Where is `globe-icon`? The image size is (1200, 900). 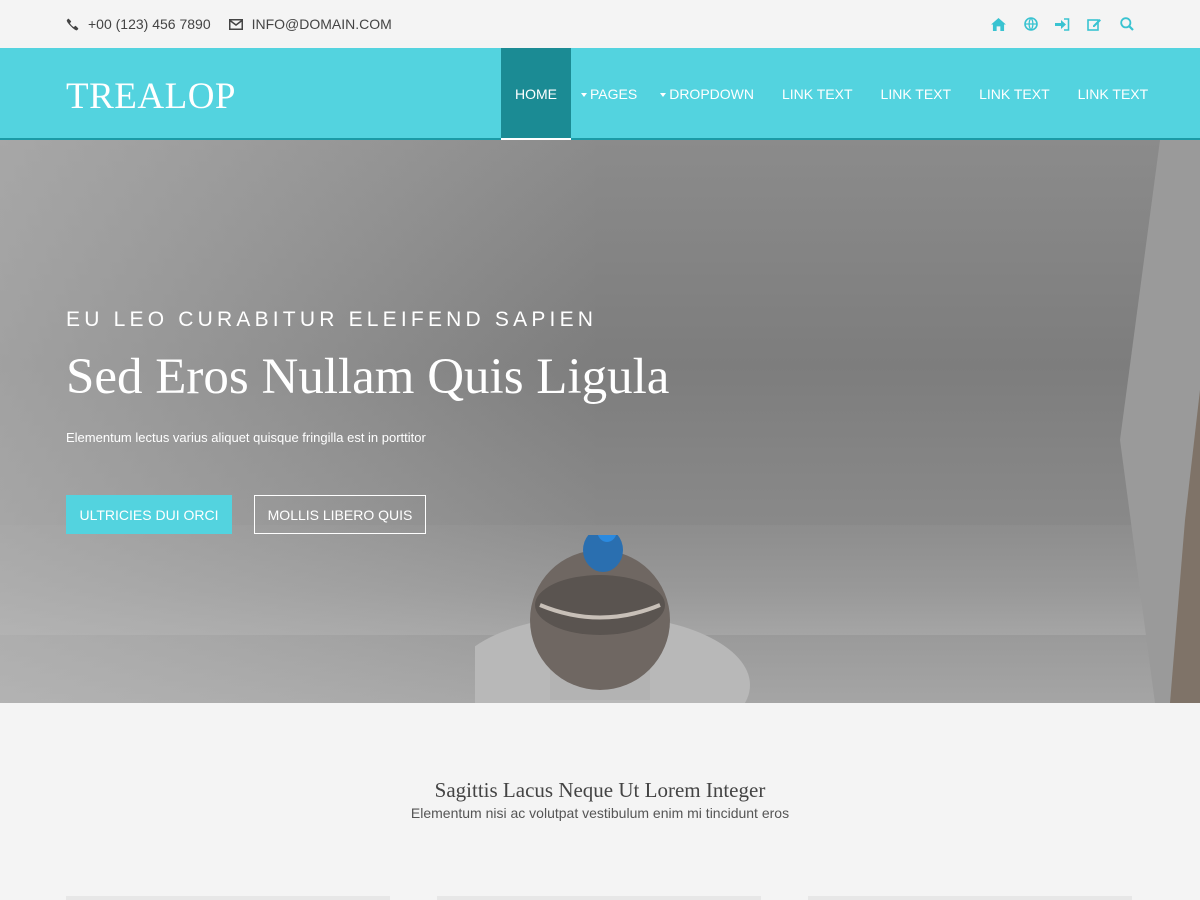 globe-icon is located at coordinates (1030, 24).